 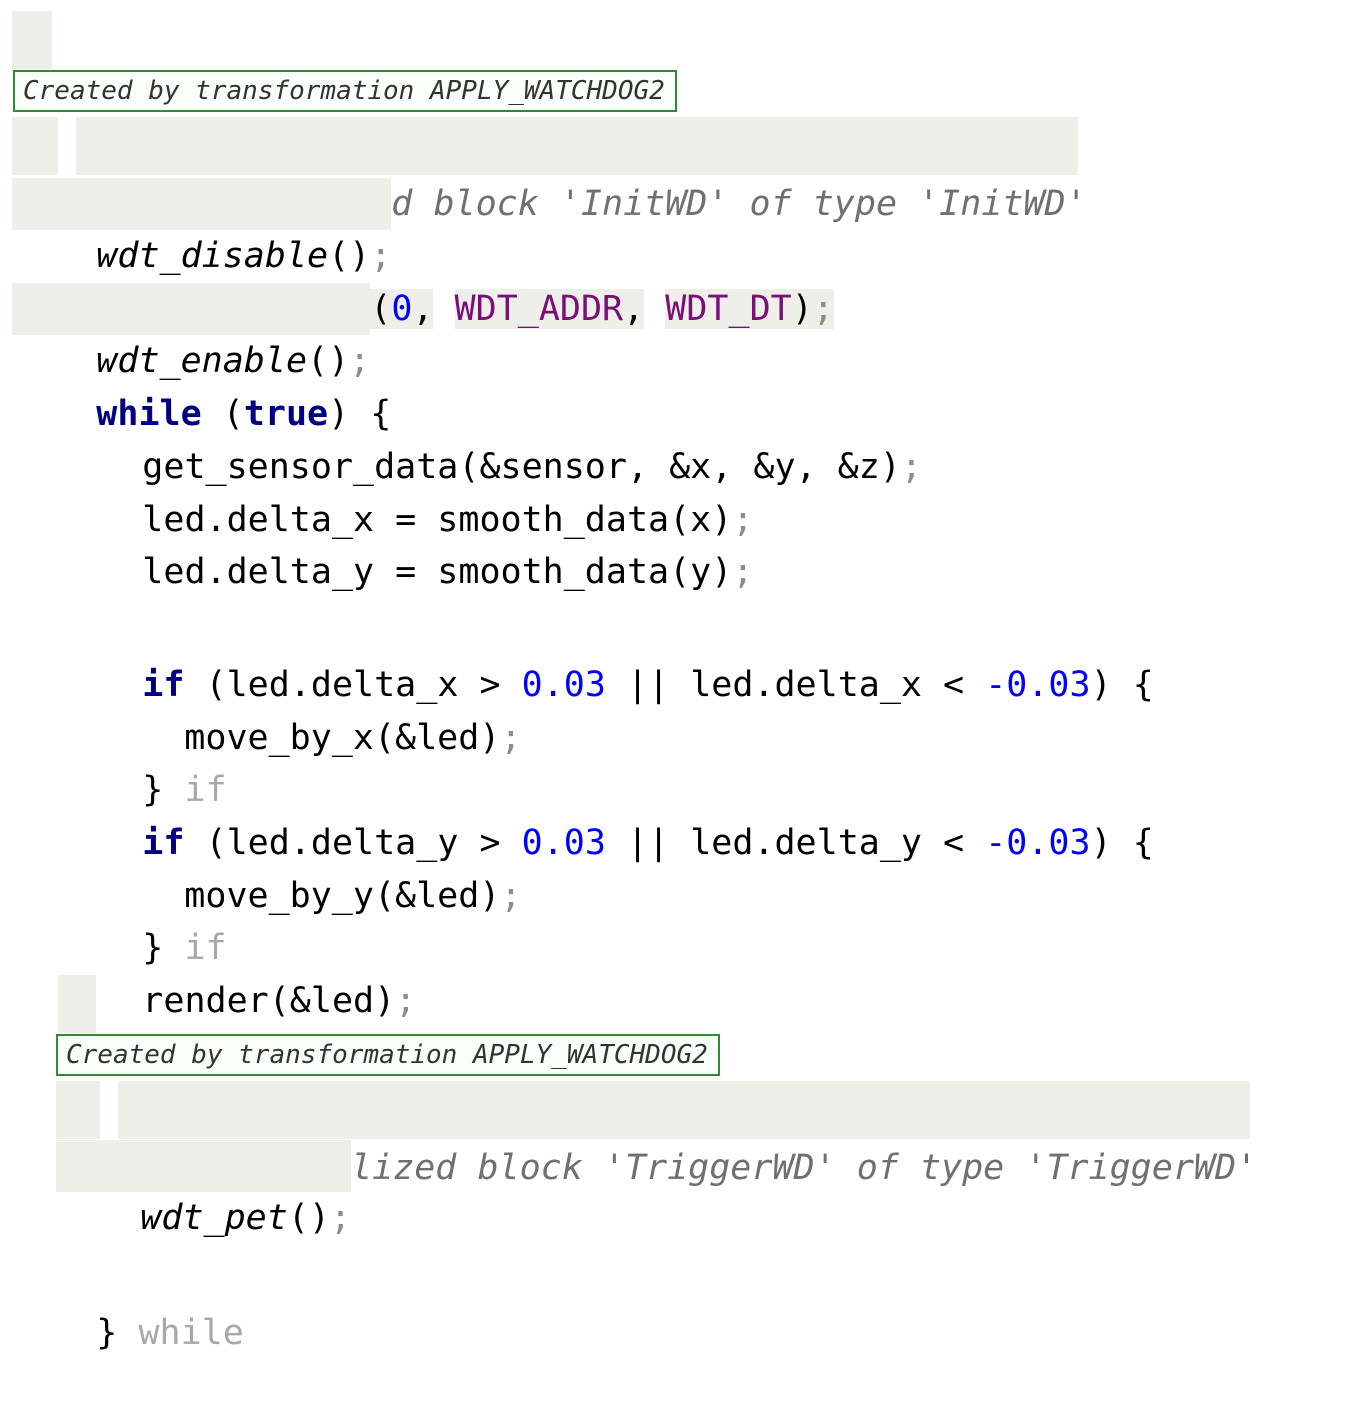 What do you see at coordinates (381, 309) in the screenshot?
I see `open-paren: (` at bounding box center [381, 309].